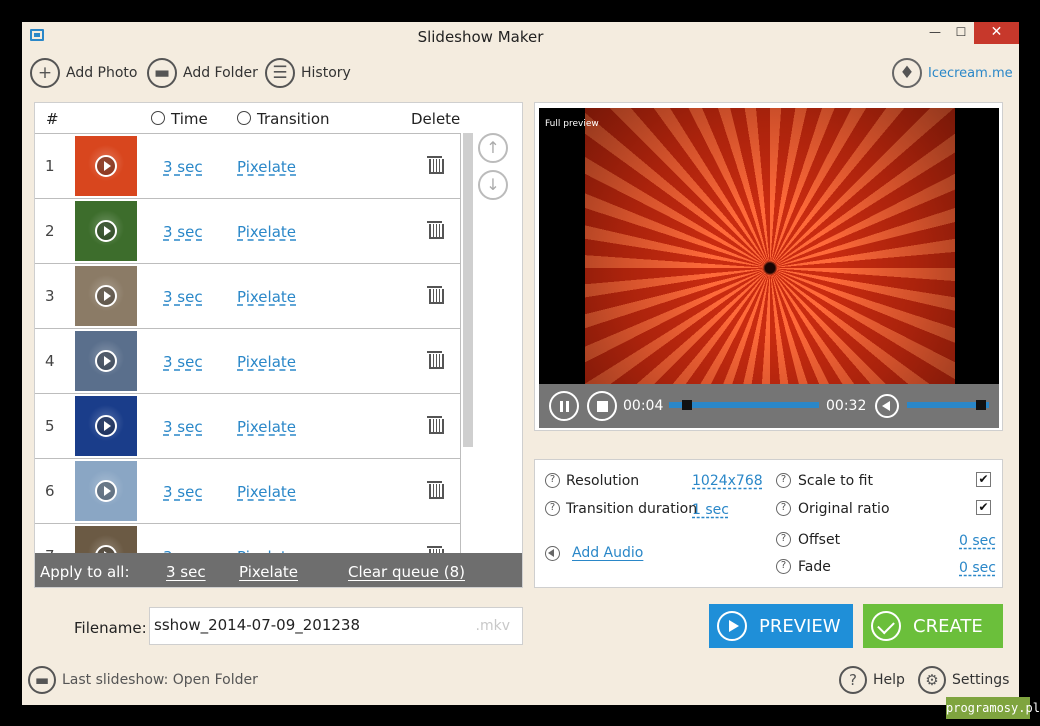 This screenshot has width=1040, height=726. I want to click on table-row: 6 3 sec Pixelate, so click(248, 490).